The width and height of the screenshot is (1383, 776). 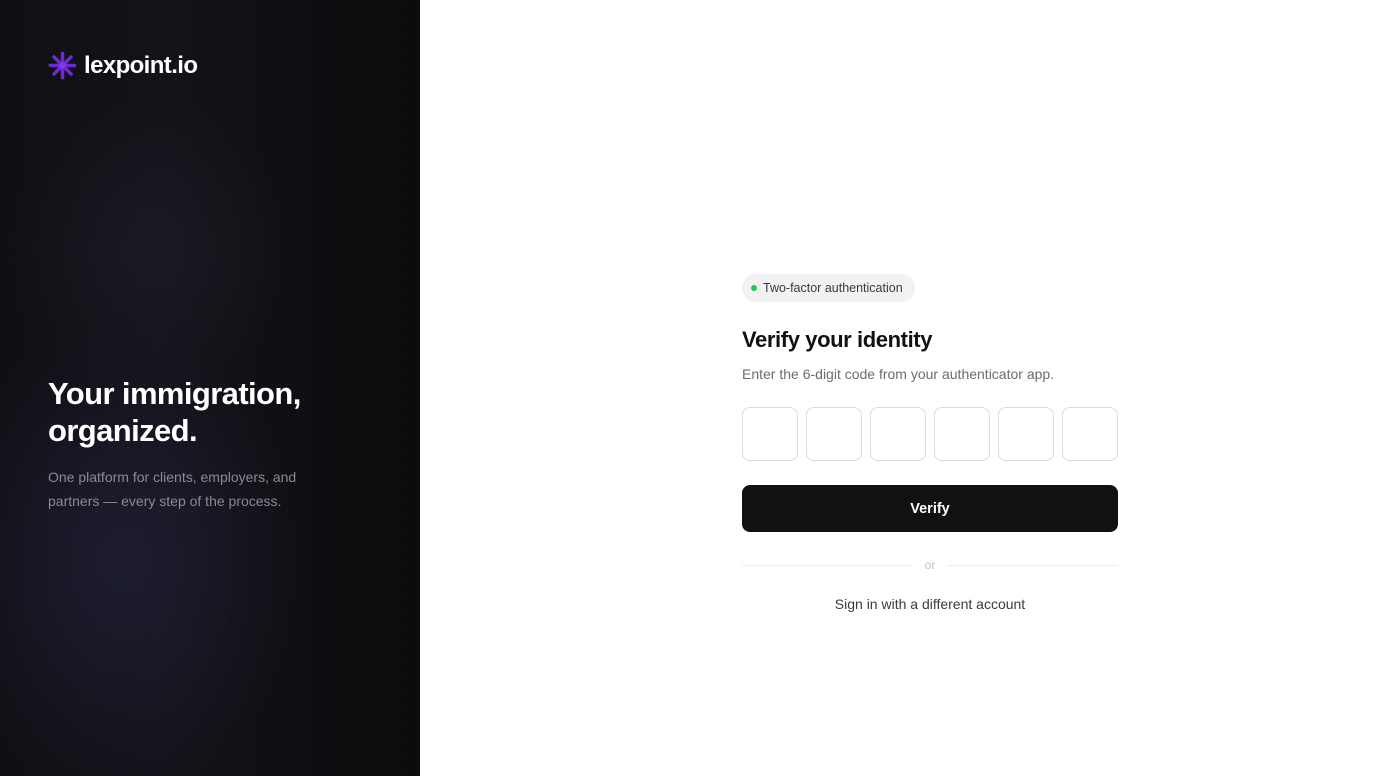 I want to click on badge-label: Two-factor authentication, so click(x=833, y=288).